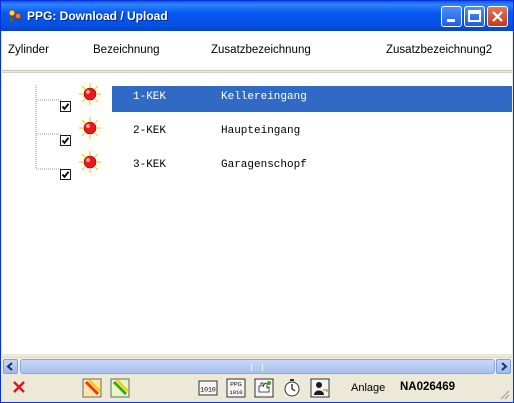  What do you see at coordinates (120, 388) in the screenshot?
I see `upload-icon` at bounding box center [120, 388].